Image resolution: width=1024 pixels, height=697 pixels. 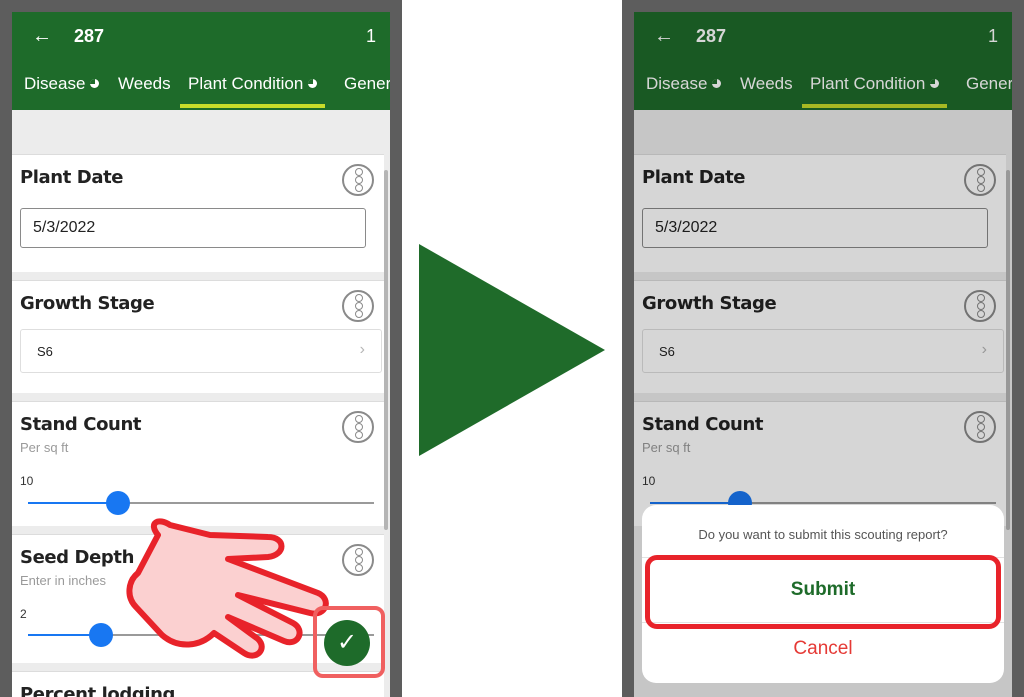 I want to click on tab-general: Gener, so click(x=367, y=91).